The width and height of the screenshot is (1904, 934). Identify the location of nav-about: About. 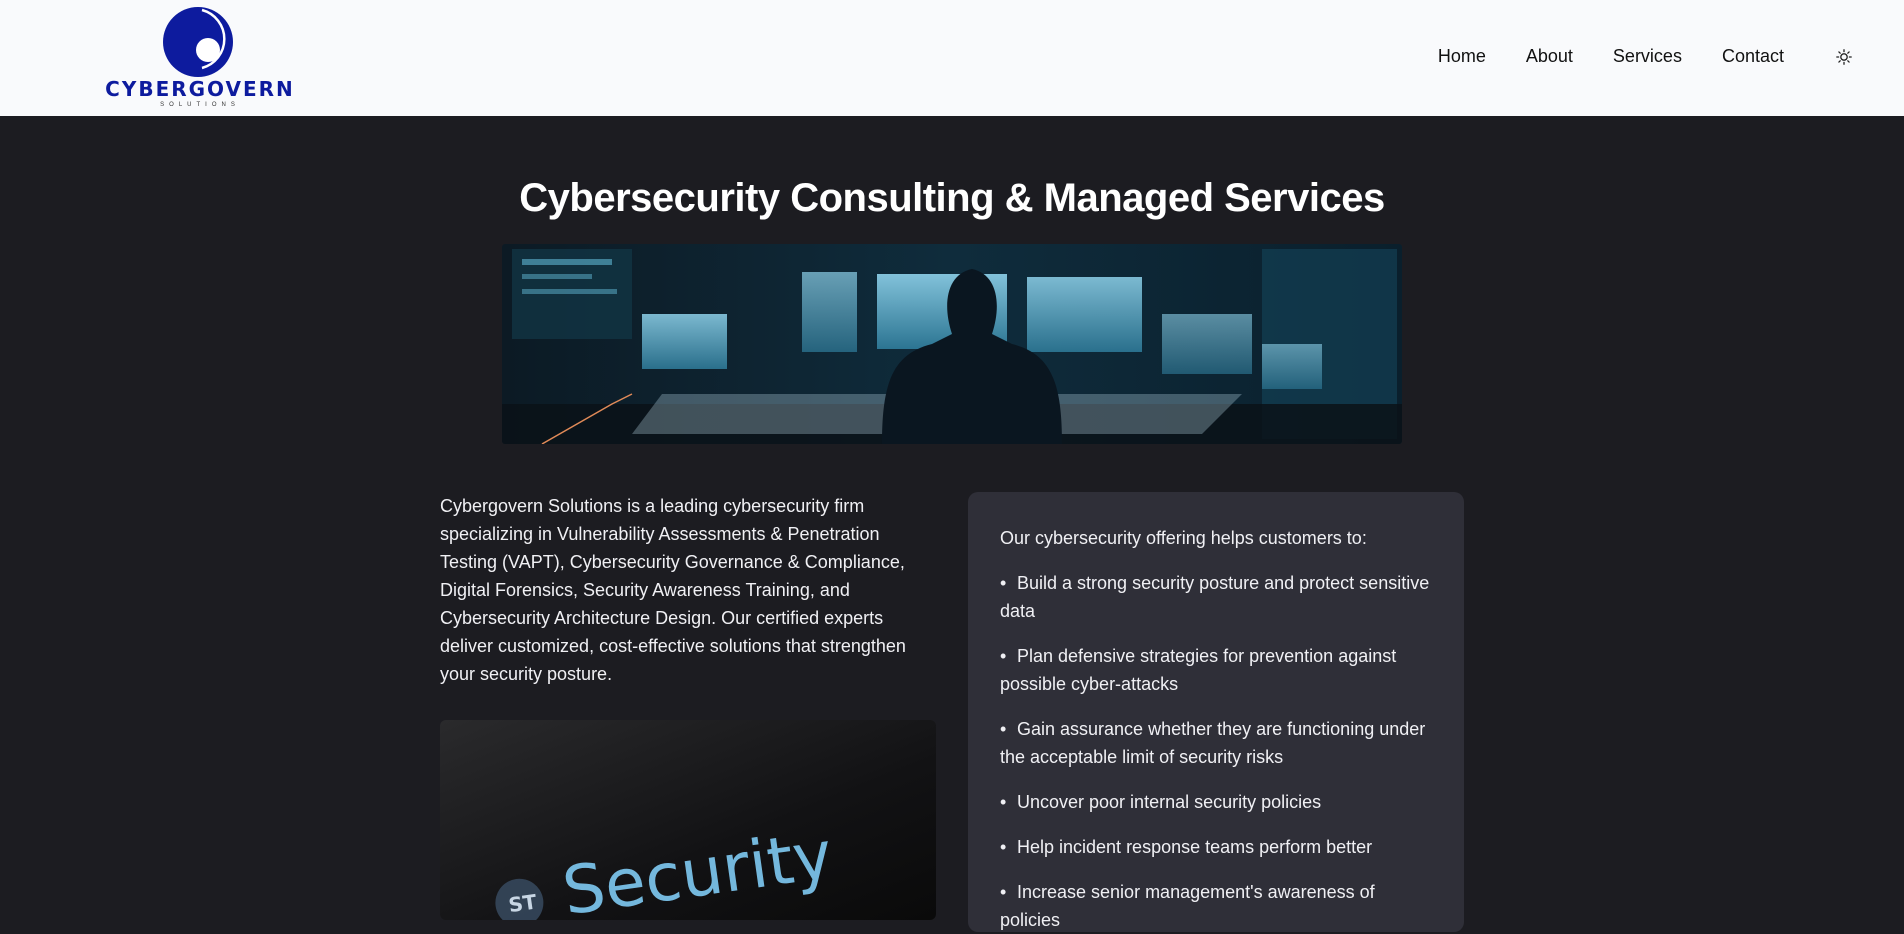
(1549, 56).